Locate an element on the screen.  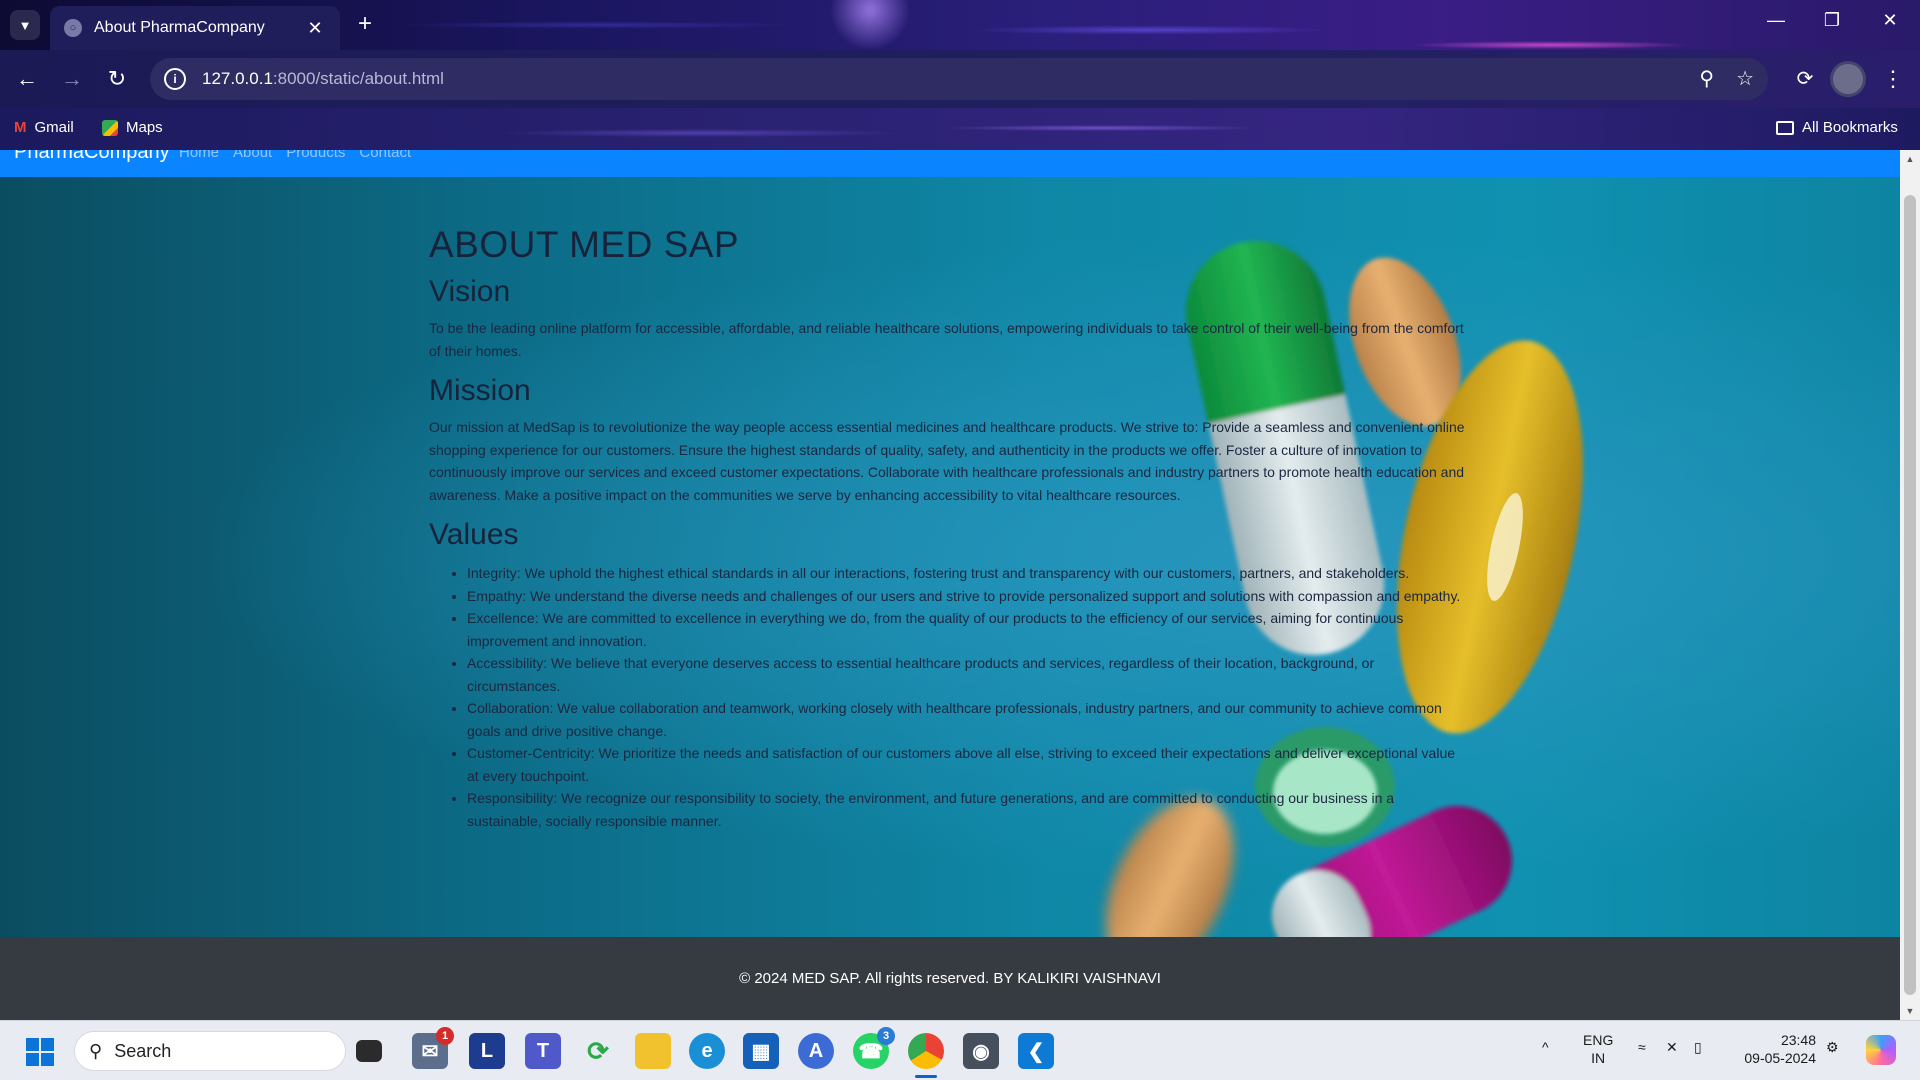
battery-icon: ▯ is located at coordinates (1698, 1047).